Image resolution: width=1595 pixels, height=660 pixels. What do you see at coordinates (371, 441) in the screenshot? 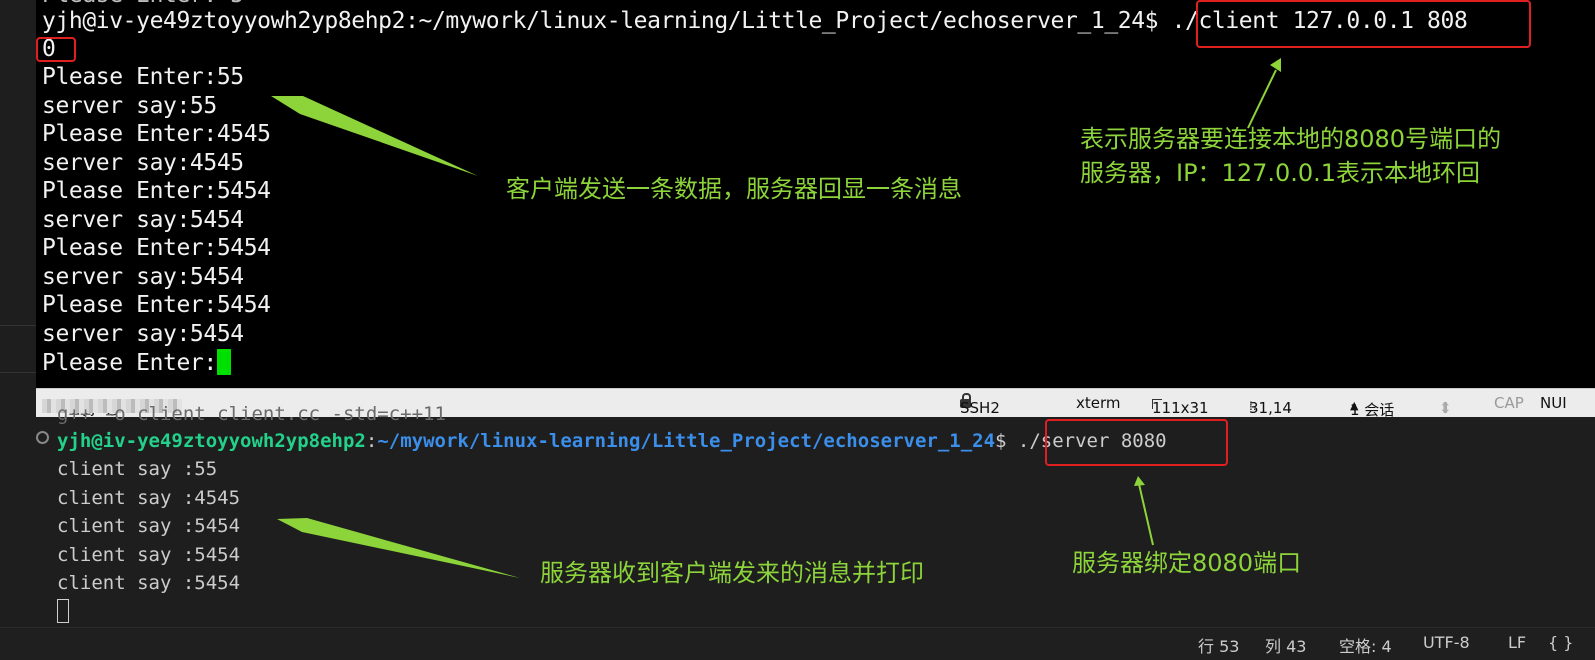
I see `prompt-colon: :` at bounding box center [371, 441].